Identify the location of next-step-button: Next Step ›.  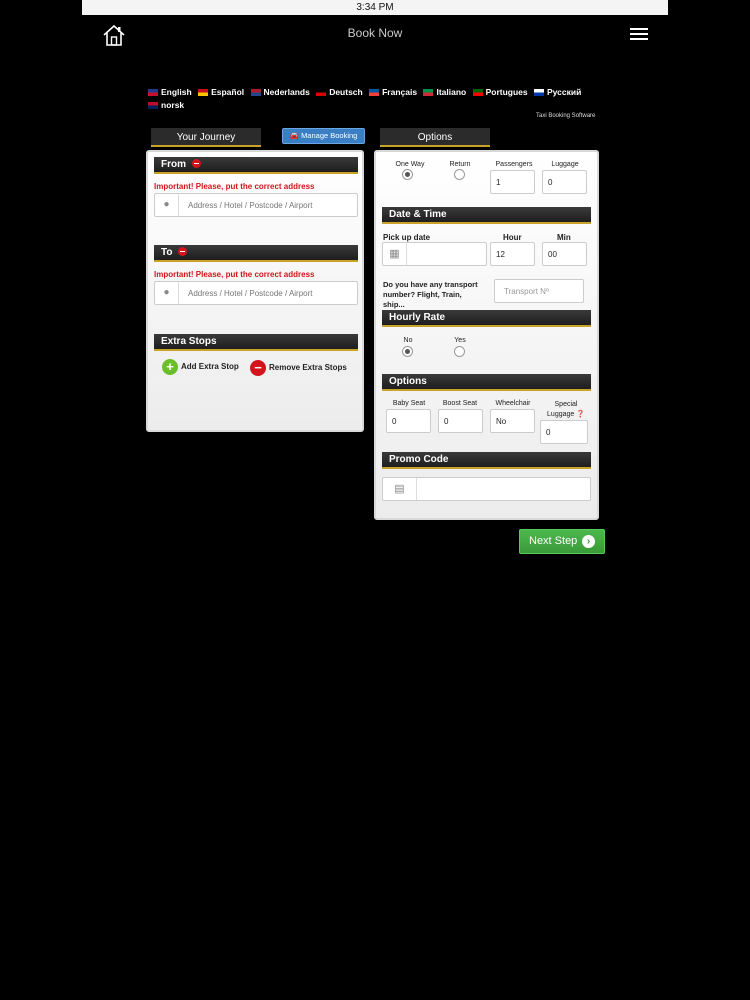
(562, 541).